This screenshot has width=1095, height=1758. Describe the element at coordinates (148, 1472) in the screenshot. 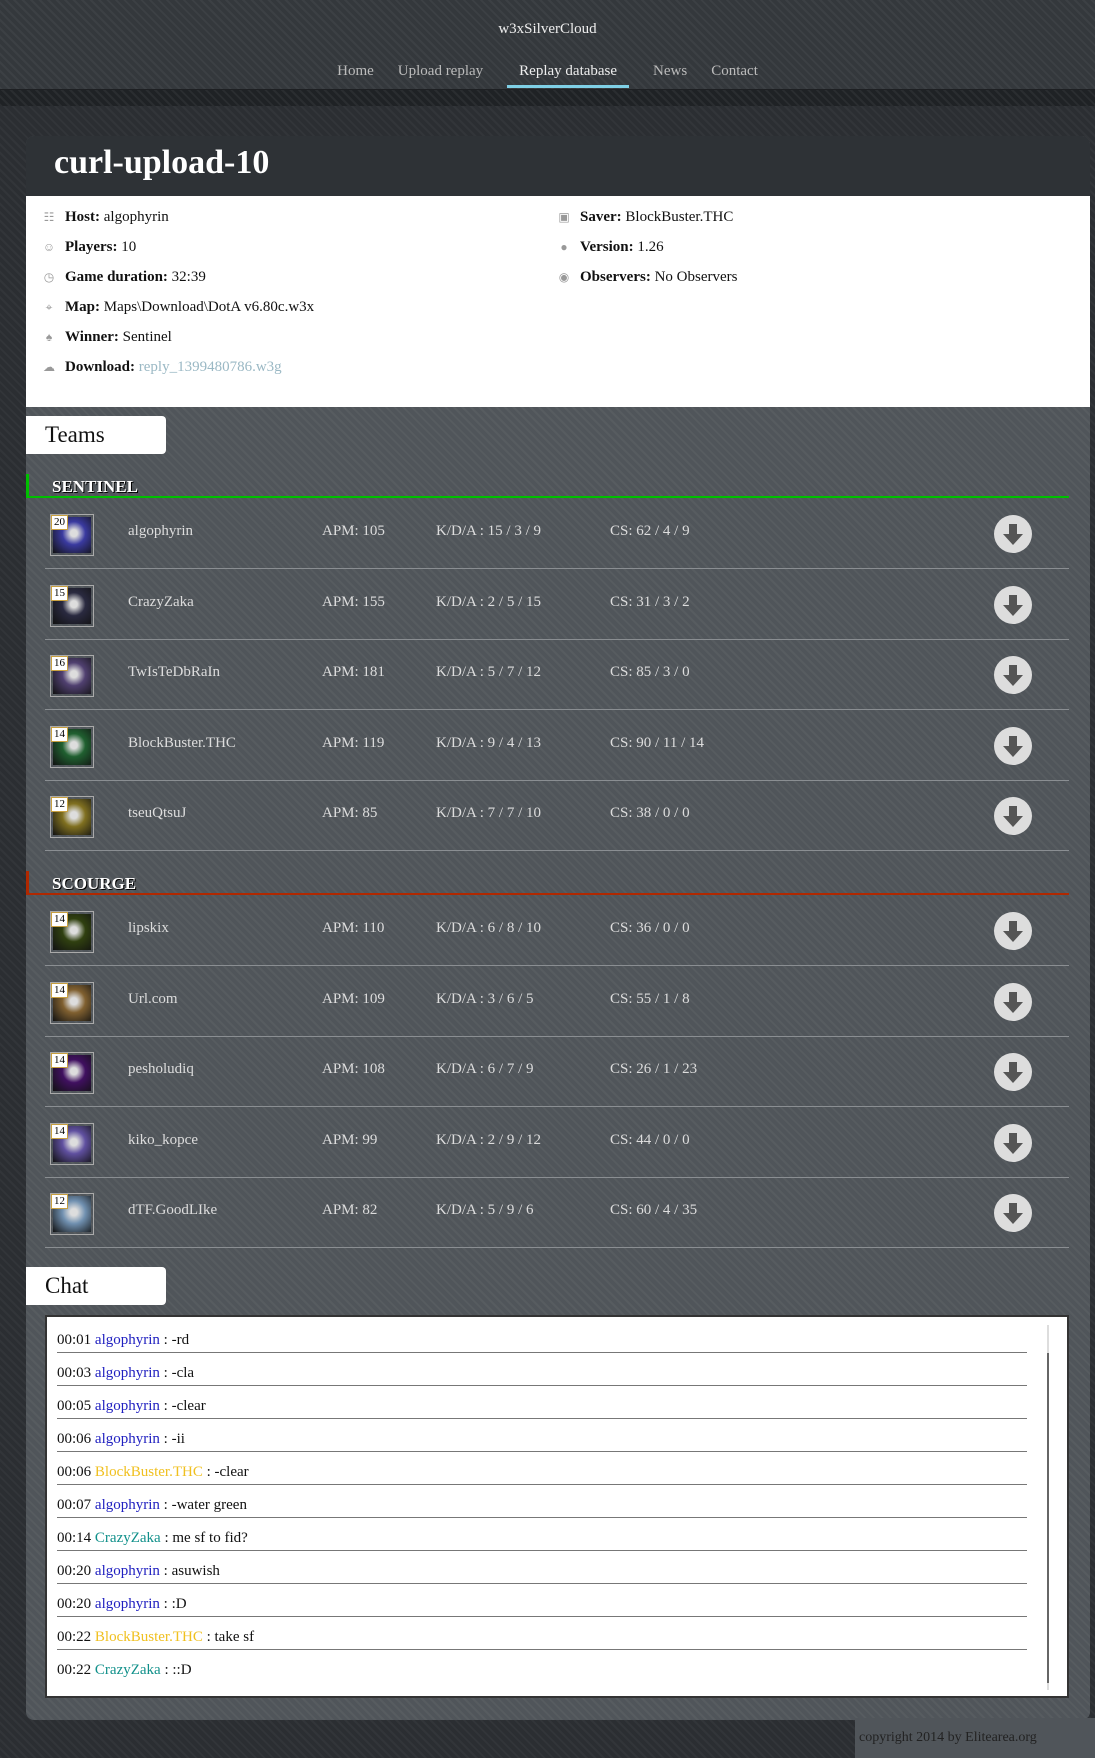

I see `chat-player-name: BlockBuster.THC` at that location.